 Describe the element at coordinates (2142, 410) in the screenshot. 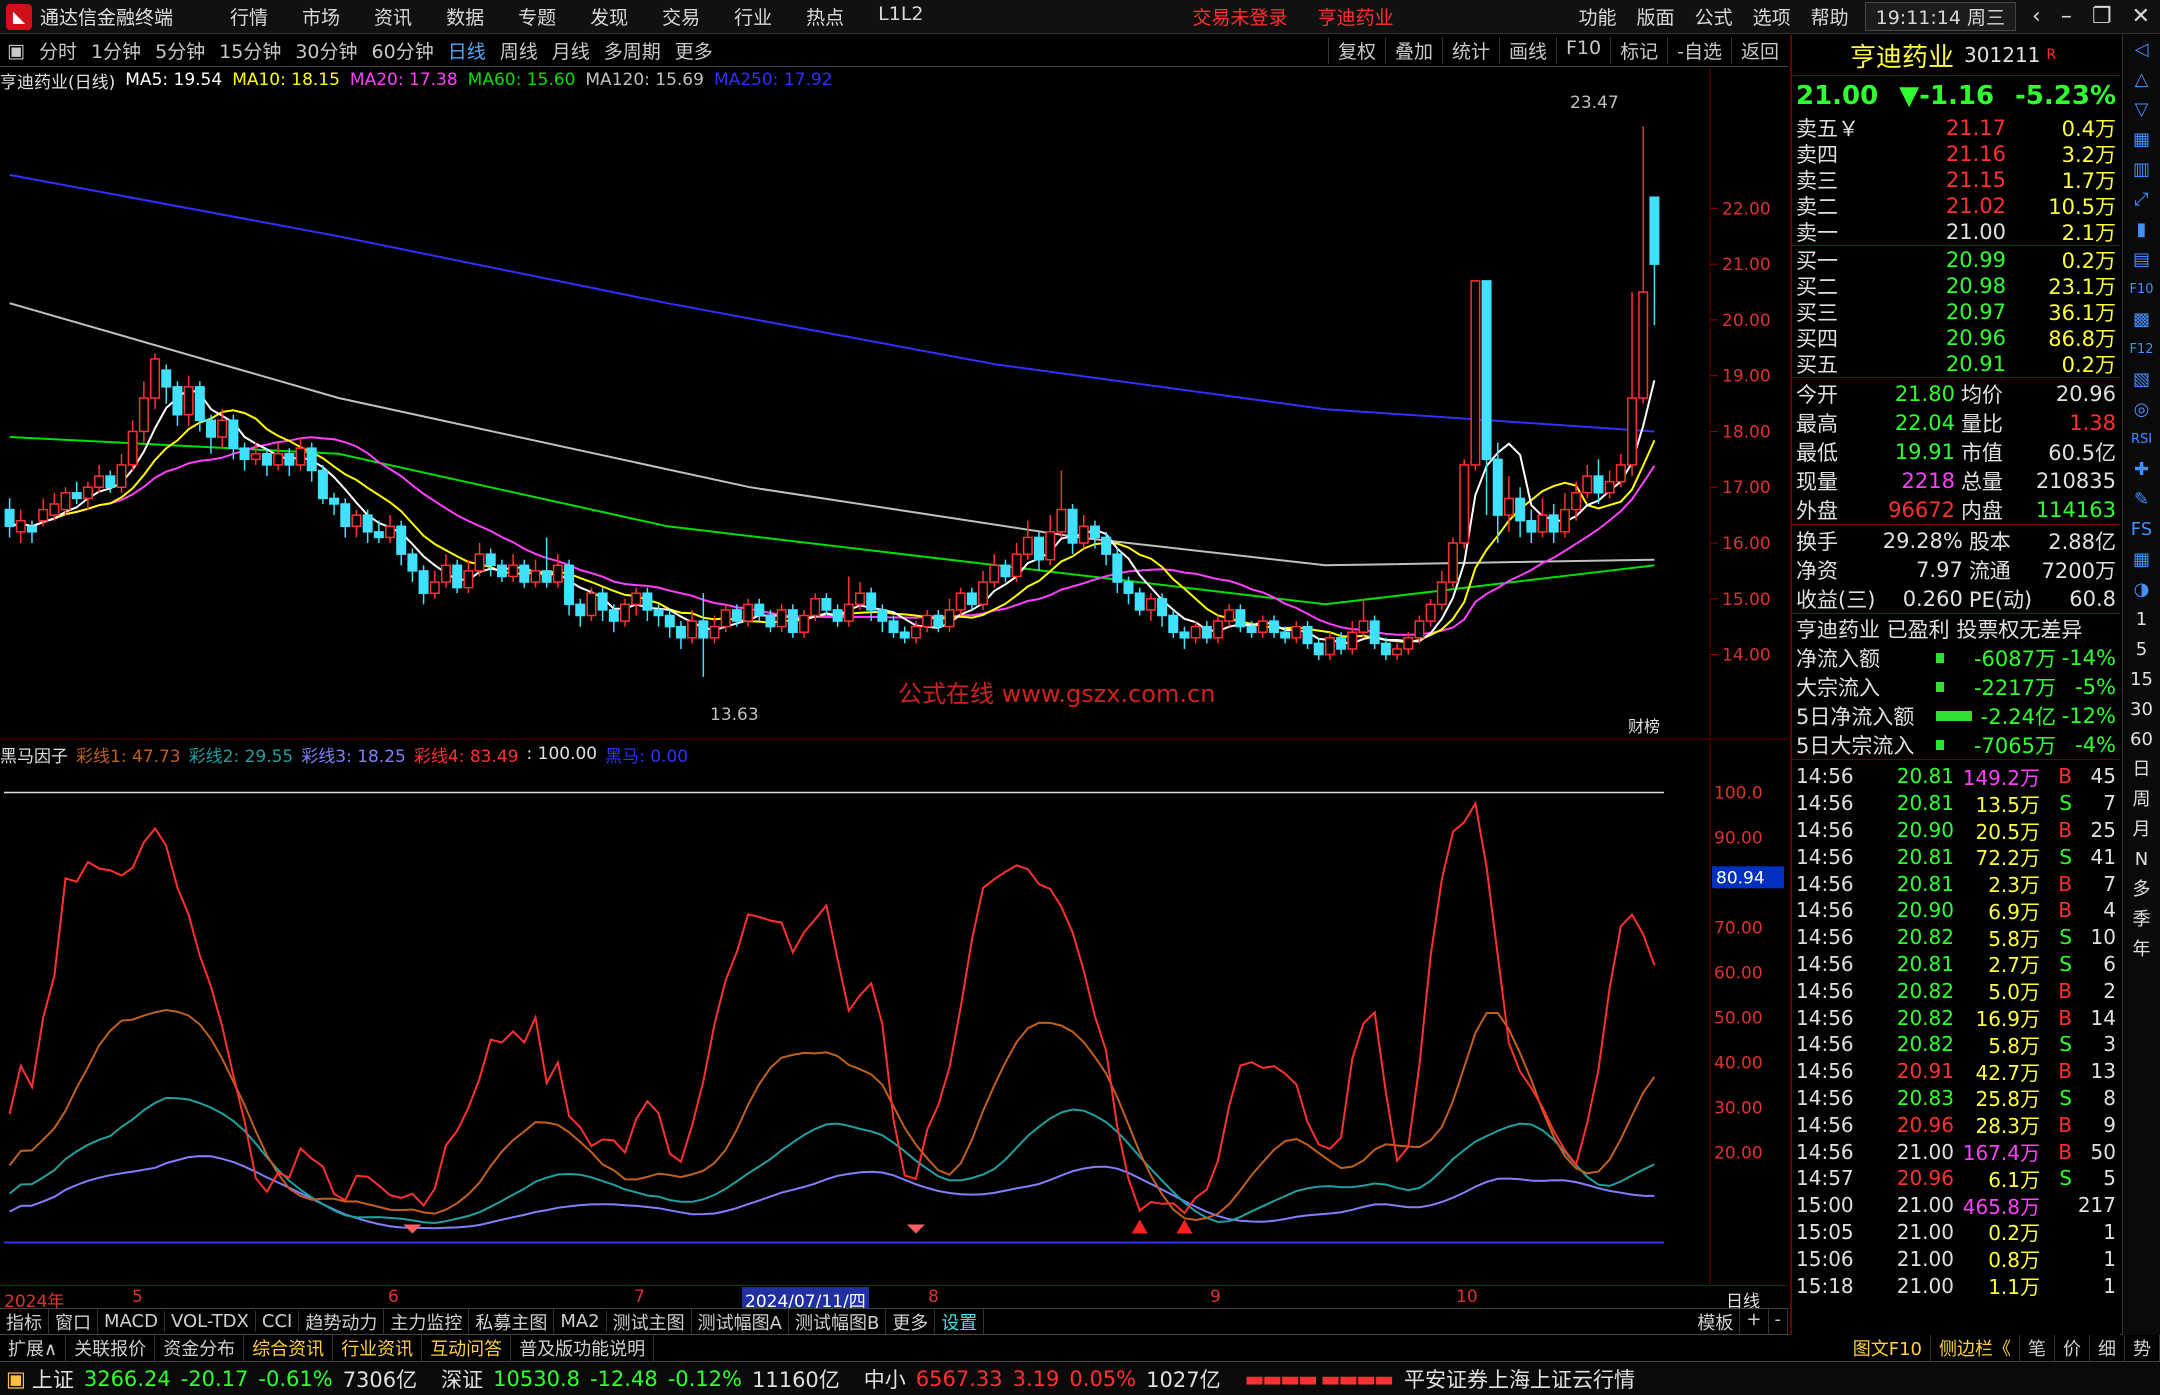

I see `side-tool-12: ◎` at that location.